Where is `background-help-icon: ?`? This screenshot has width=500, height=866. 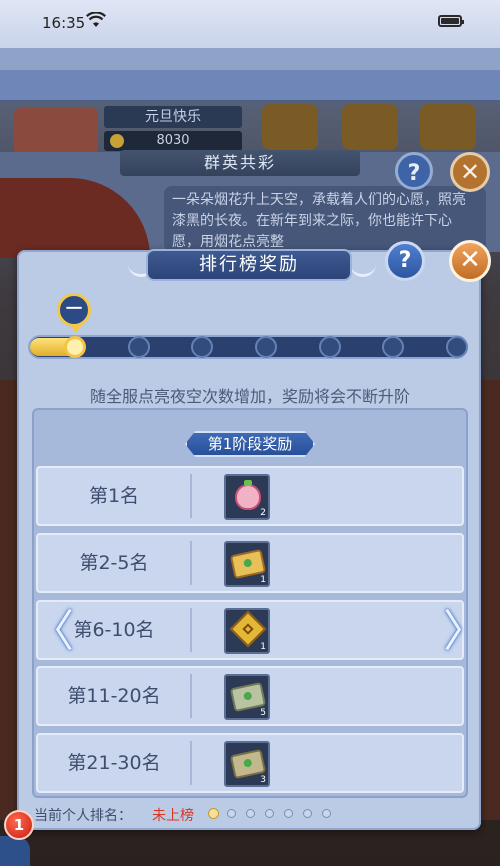 background-help-icon: ? is located at coordinates (414, 171).